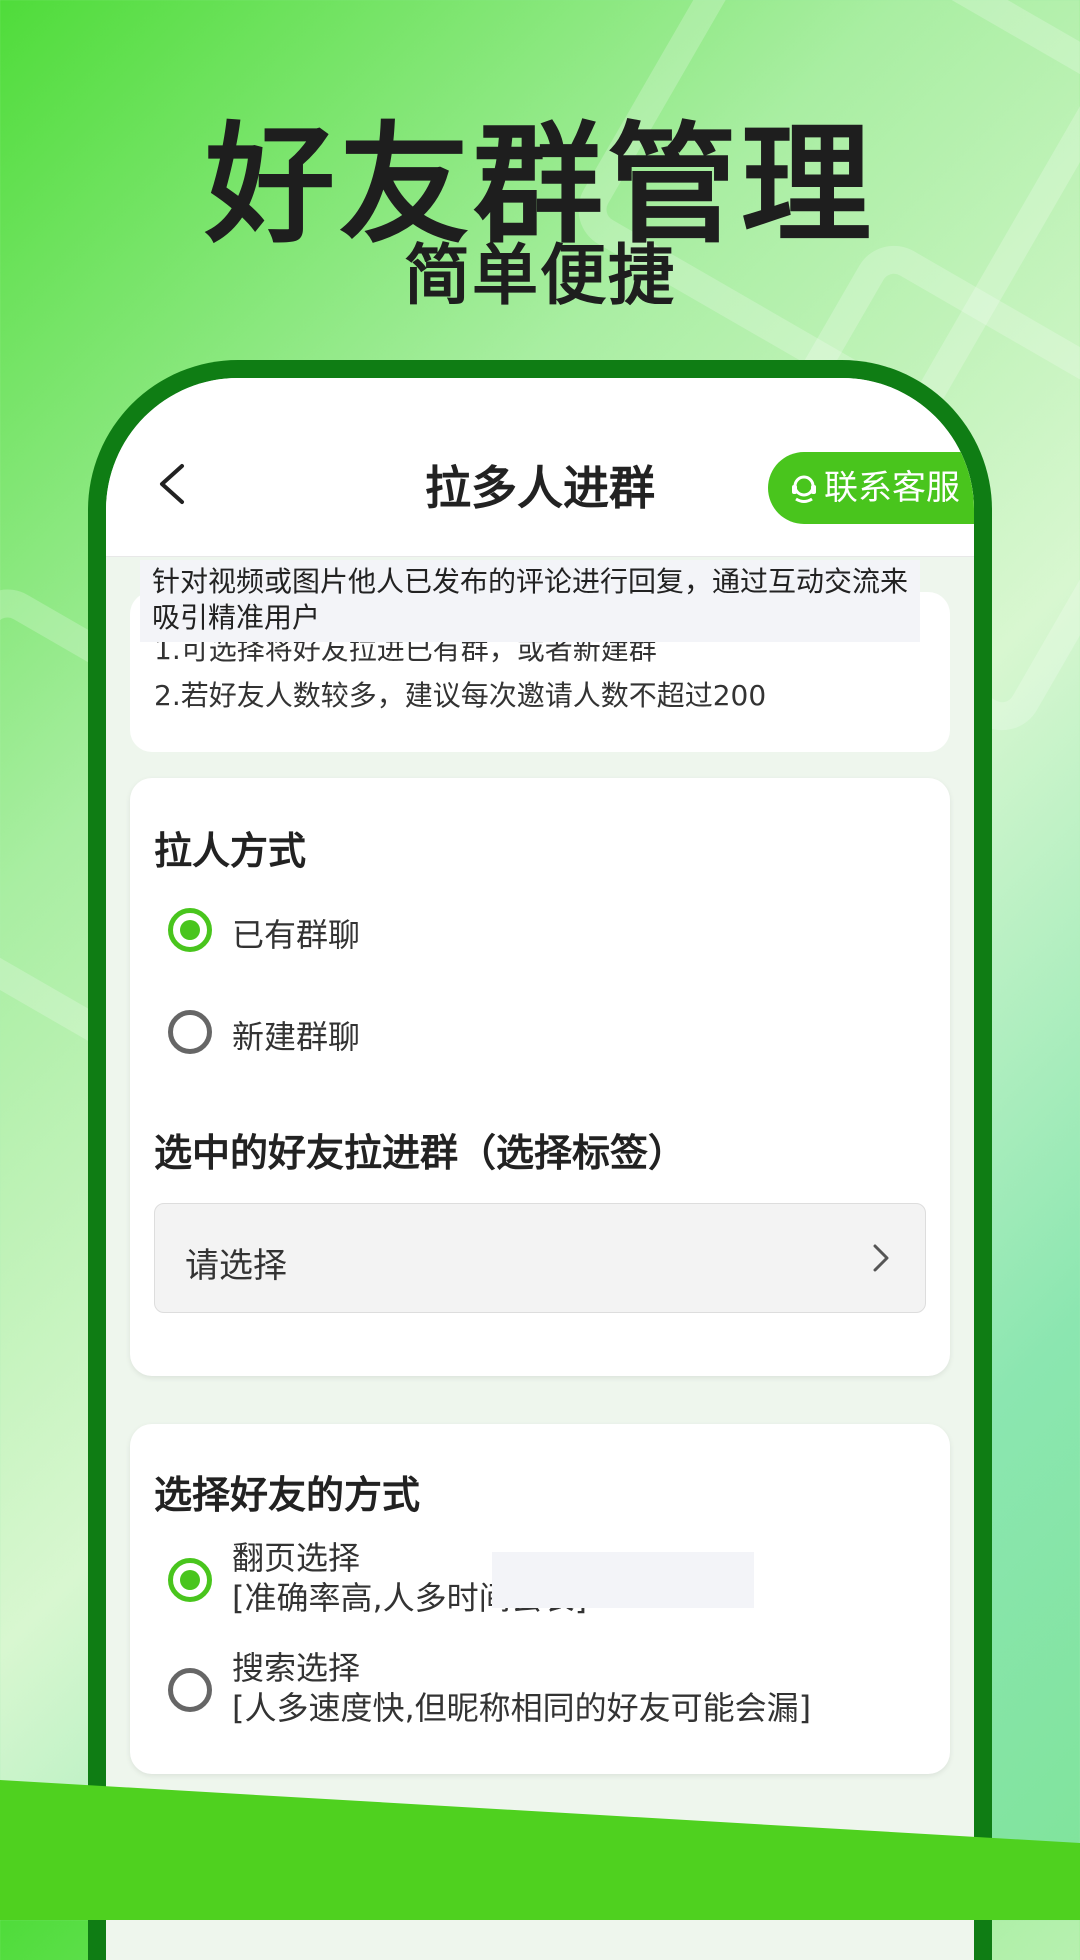  I want to click on headset-icon, so click(804, 489).